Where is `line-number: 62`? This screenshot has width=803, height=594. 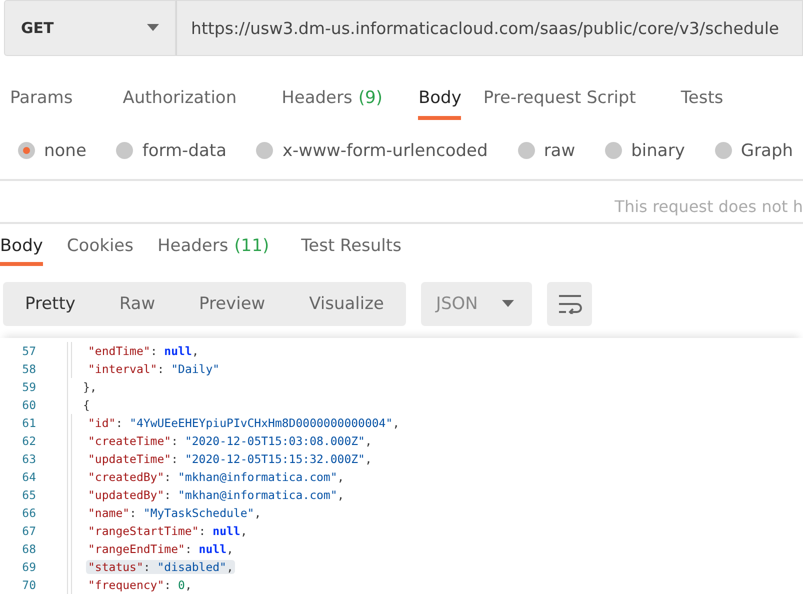 line-number: 62 is located at coordinates (28, 441).